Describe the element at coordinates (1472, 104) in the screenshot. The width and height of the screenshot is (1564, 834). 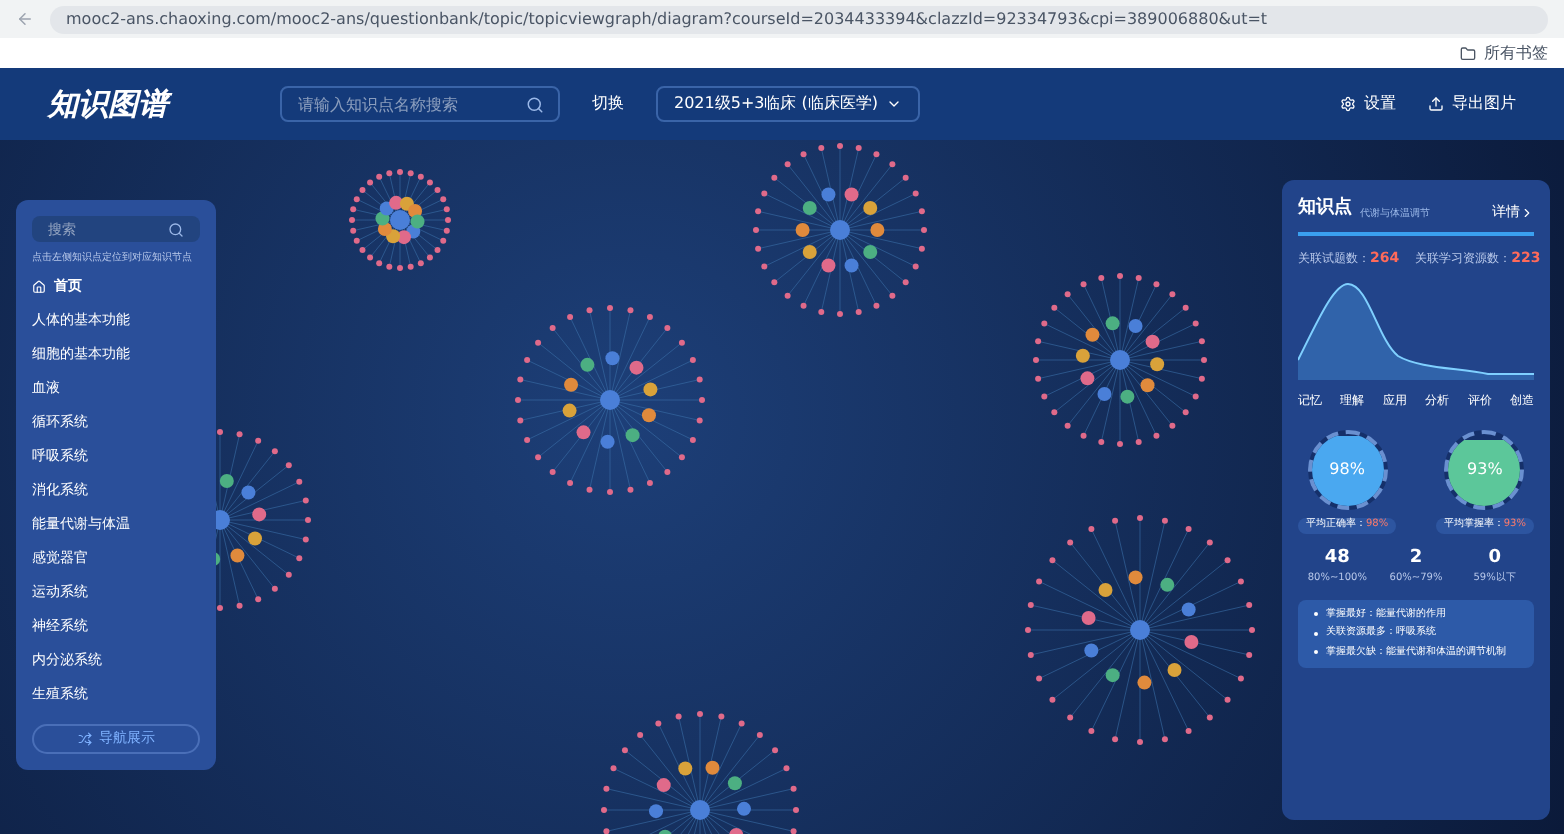
I see `header-action: 导出图片` at that location.